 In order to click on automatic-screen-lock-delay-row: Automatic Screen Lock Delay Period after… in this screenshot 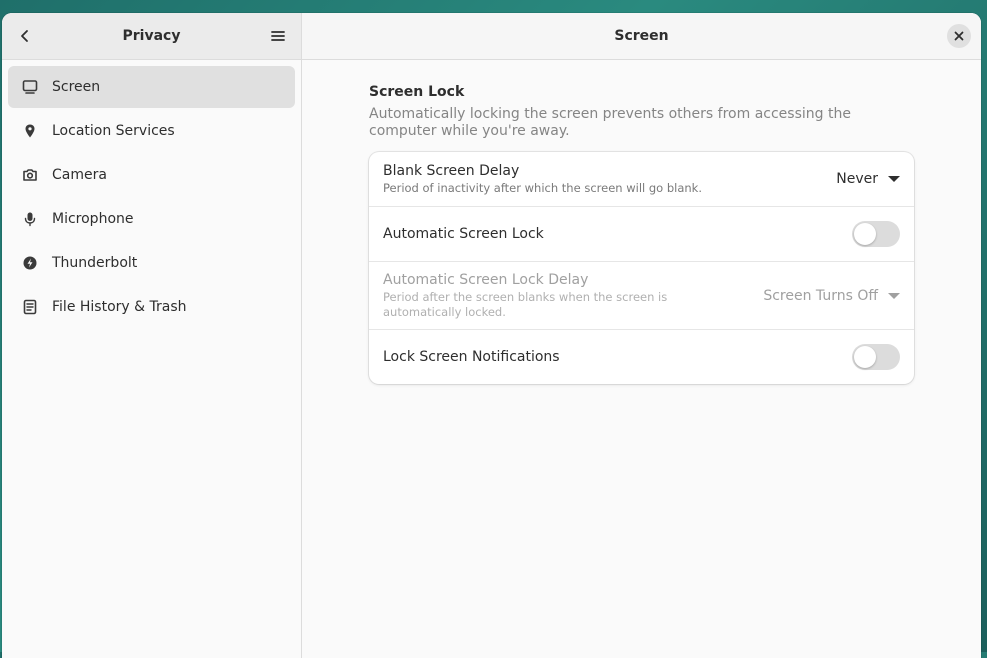, I will do `click(641, 296)`.